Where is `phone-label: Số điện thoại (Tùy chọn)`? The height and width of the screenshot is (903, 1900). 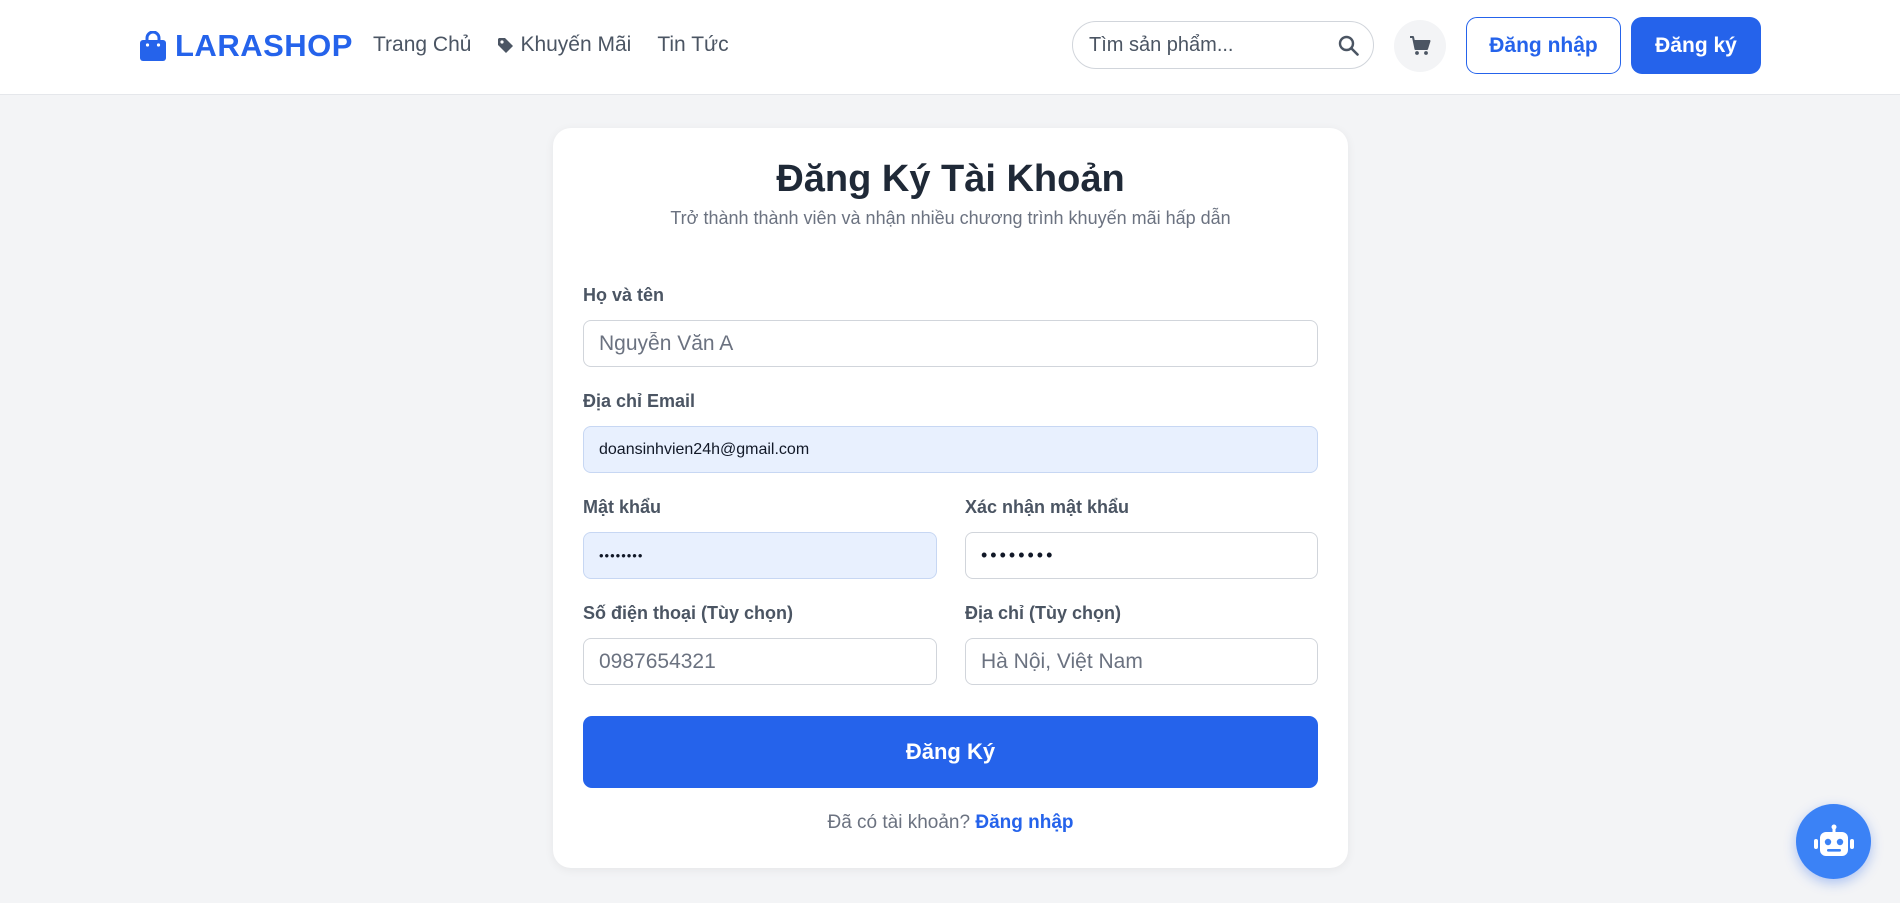 phone-label: Số điện thoại (Tùy chọn) is located at coordinates (688, 613).